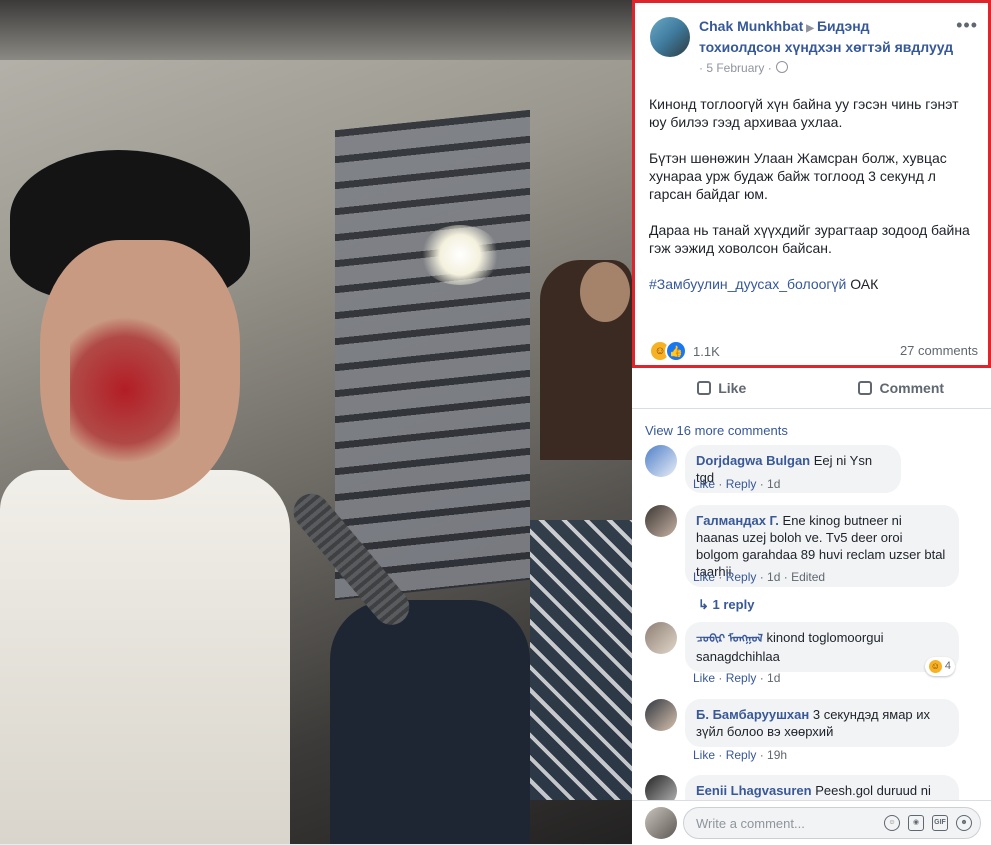 The image size is (991, 845). I want to click on emoji-icon: ☺, so click(892, 823).